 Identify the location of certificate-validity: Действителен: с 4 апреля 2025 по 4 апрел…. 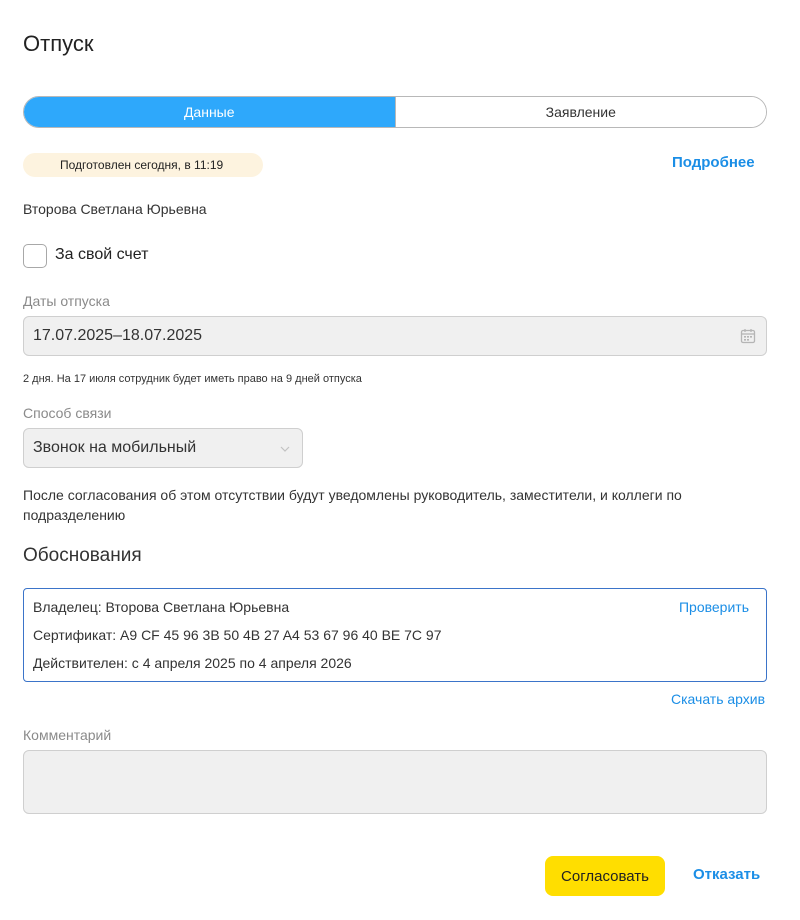
(192, 663).